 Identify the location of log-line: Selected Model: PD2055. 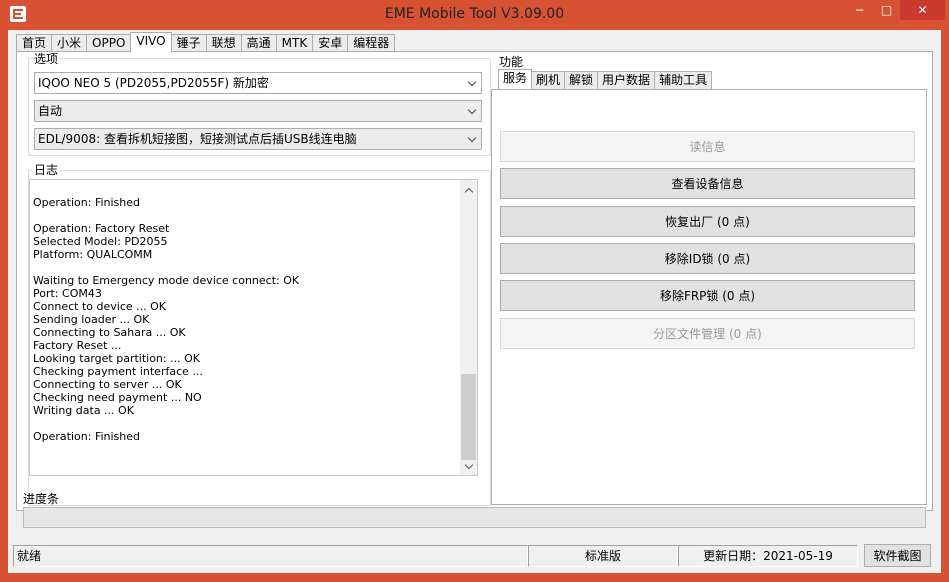
(100, 241).